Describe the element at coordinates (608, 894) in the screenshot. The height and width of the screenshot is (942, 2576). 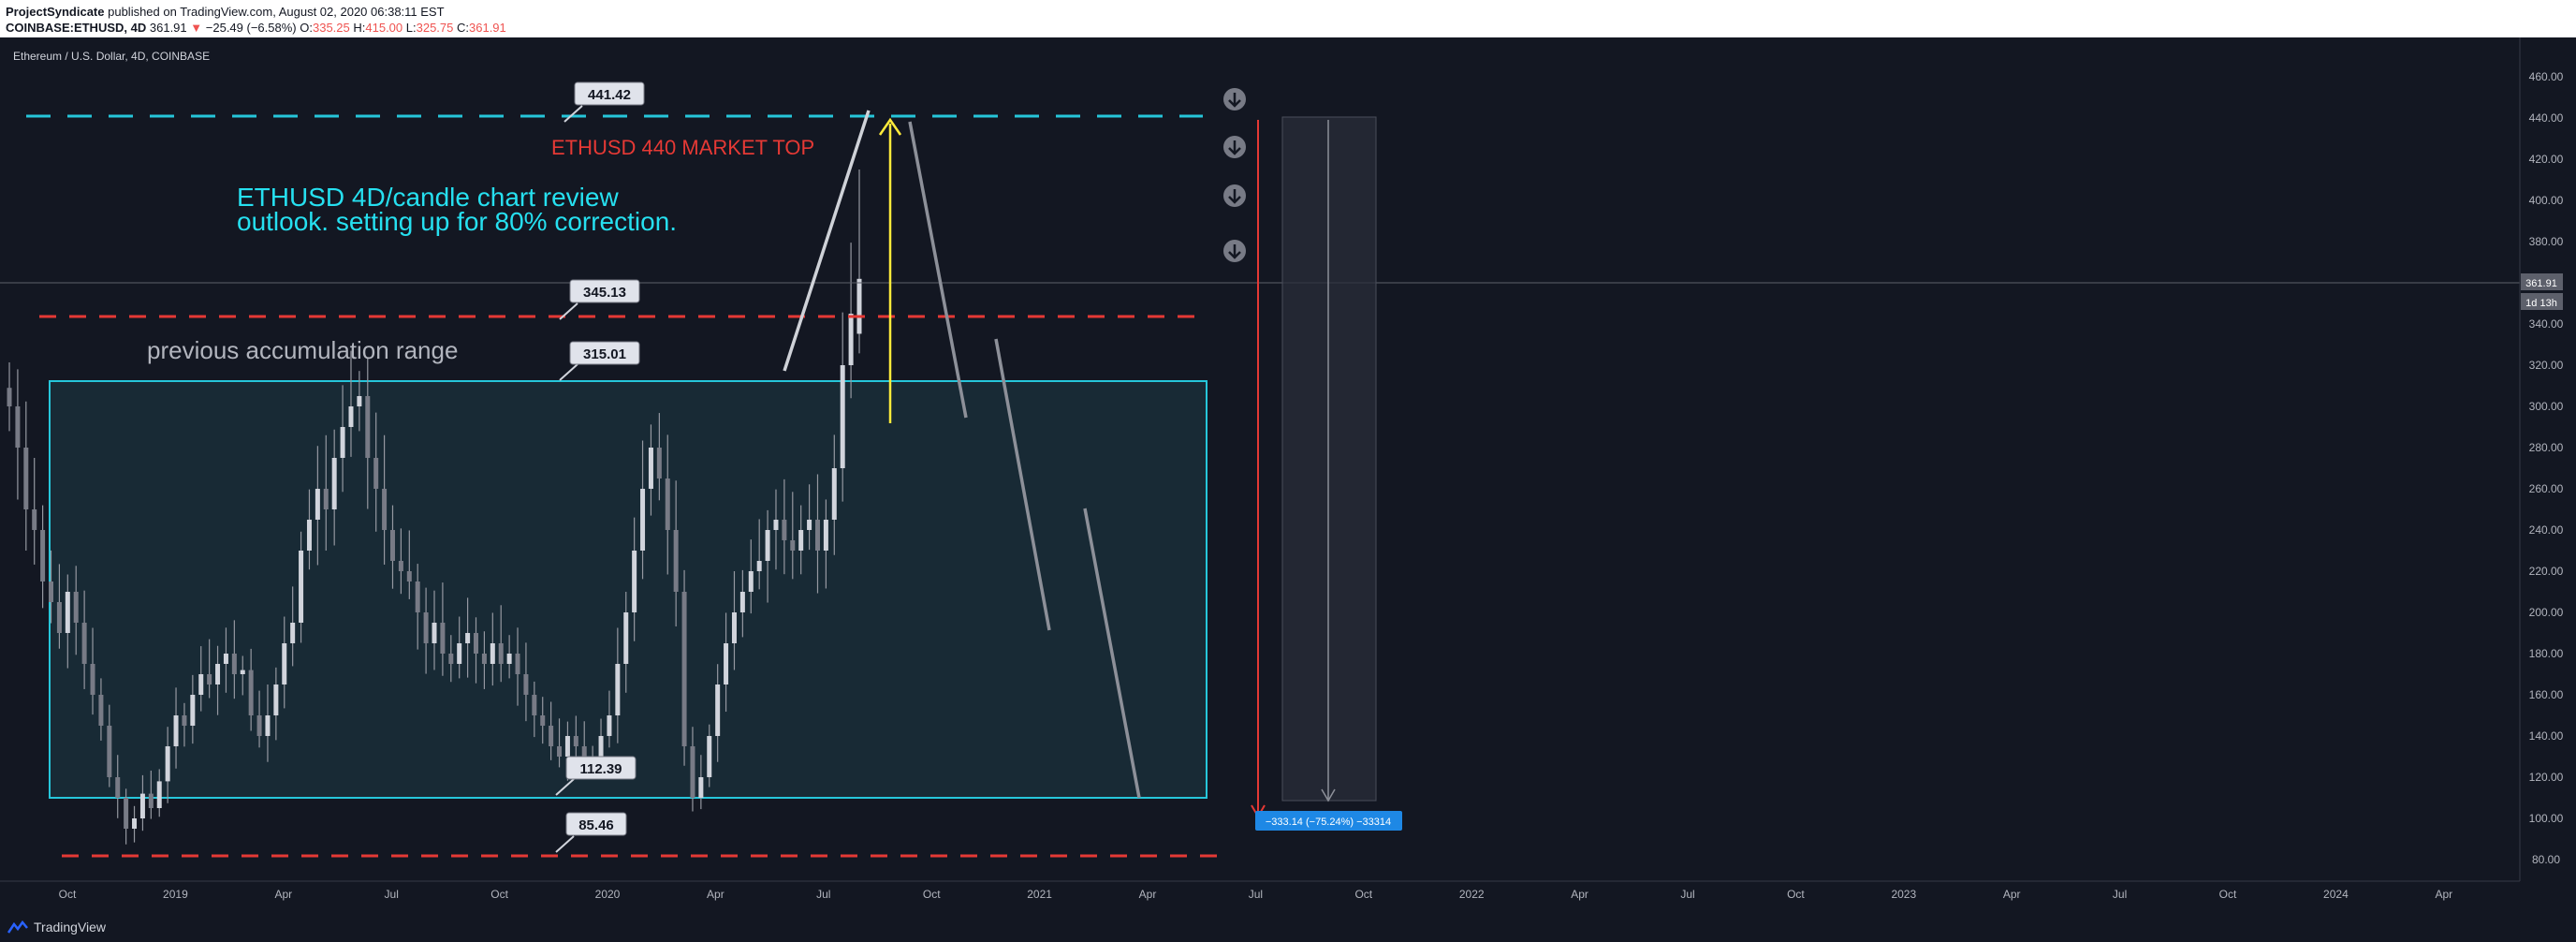
I see `x-tick-label: 2020` at that location.